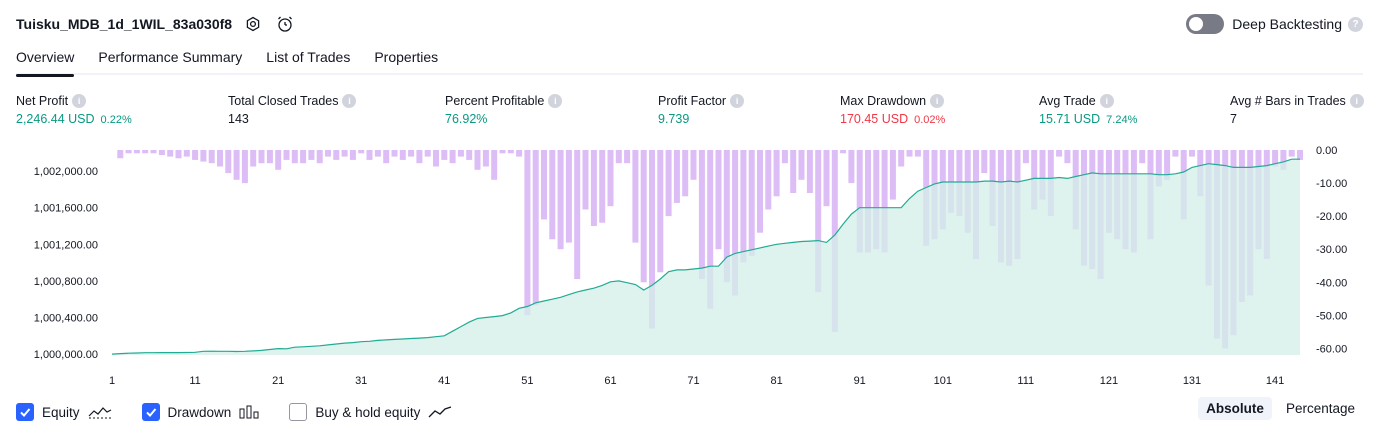 This screenshot has height=435, width=1379. What do you see at coordinates (285, 24) in the screenshot?
I see `add-alert-clock-icon` at bounding box center [285, 24].